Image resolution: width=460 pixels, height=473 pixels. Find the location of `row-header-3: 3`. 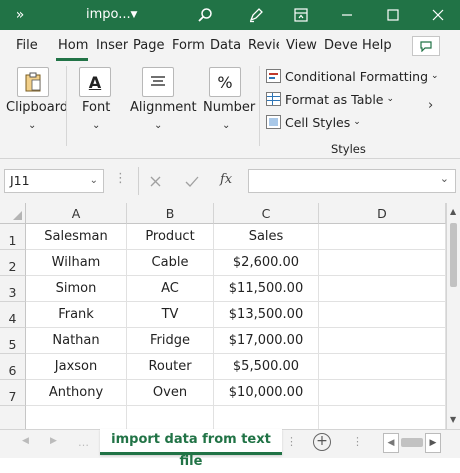

row-header-3: 3 is located at coordinates (13, 289).